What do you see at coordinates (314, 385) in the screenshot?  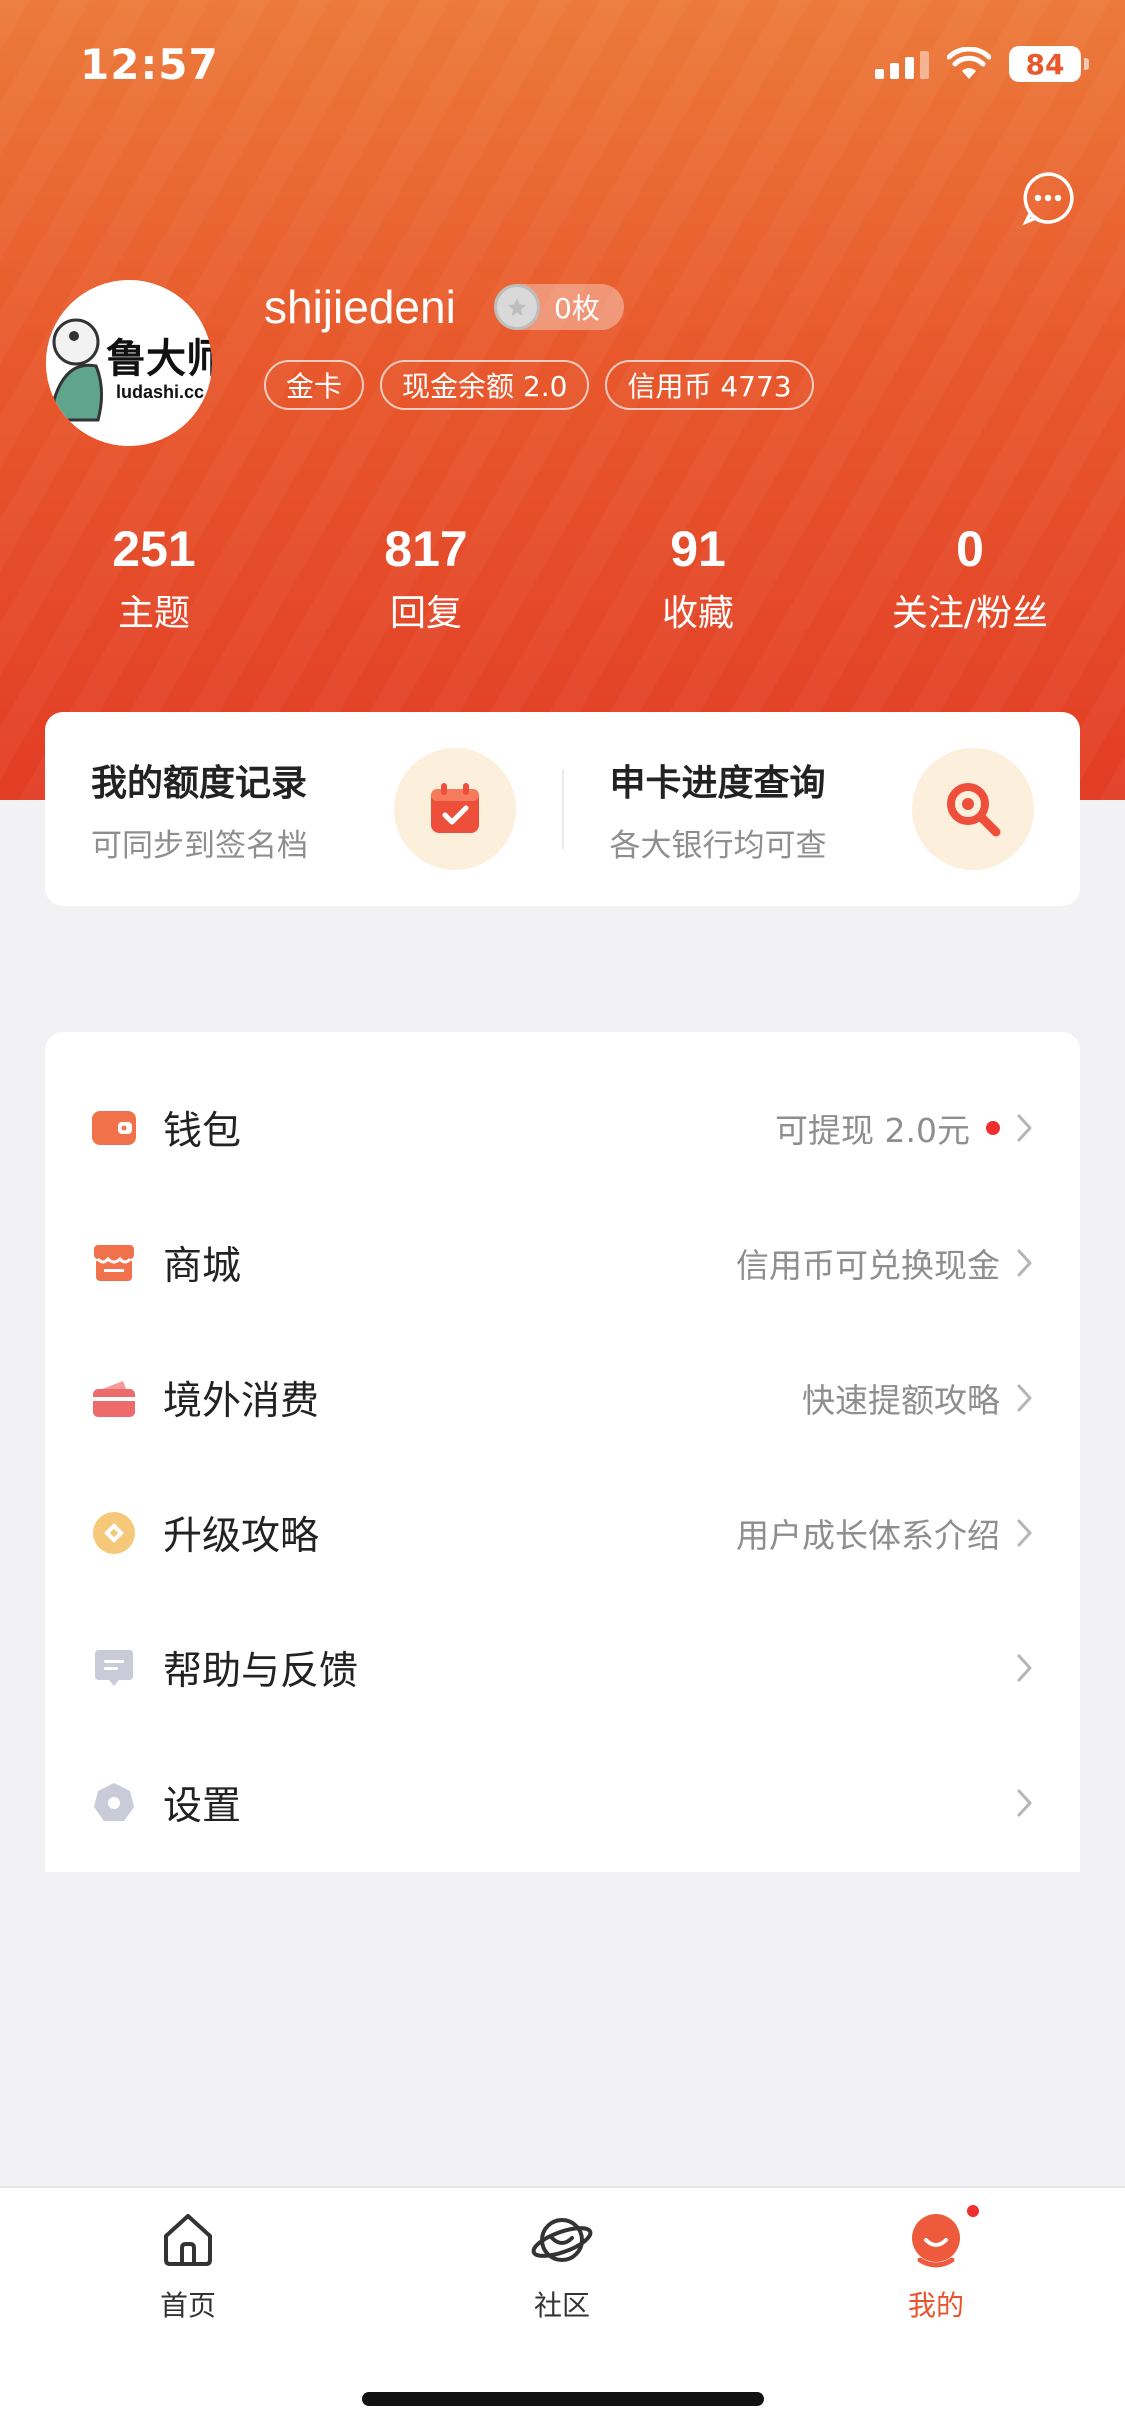 I see `tag-member-level: 金卡` at bounding box center [314, 385].